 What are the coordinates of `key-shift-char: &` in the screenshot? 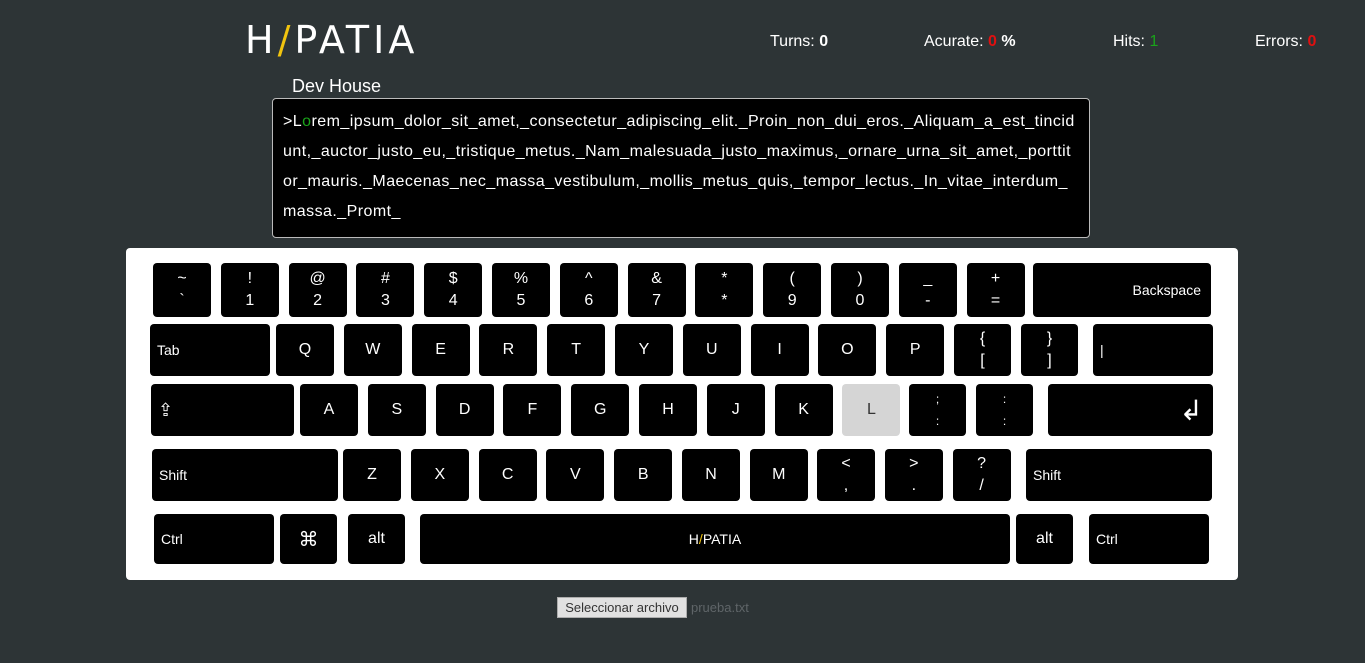 It's located at (656, 278).